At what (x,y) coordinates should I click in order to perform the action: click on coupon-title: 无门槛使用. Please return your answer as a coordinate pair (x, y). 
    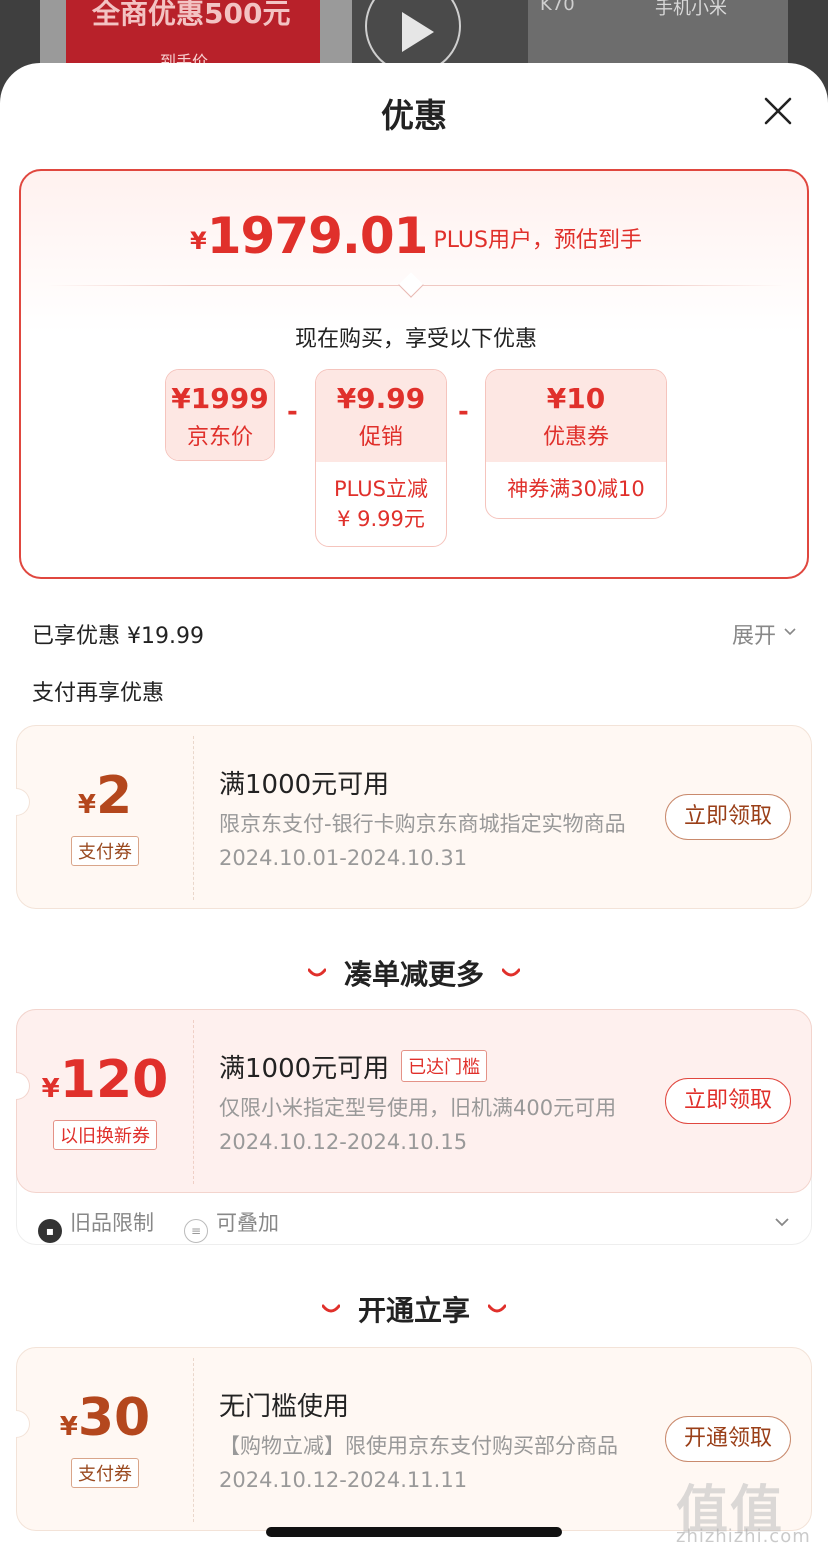
    Looking at the image, I should click on (284, 1407).